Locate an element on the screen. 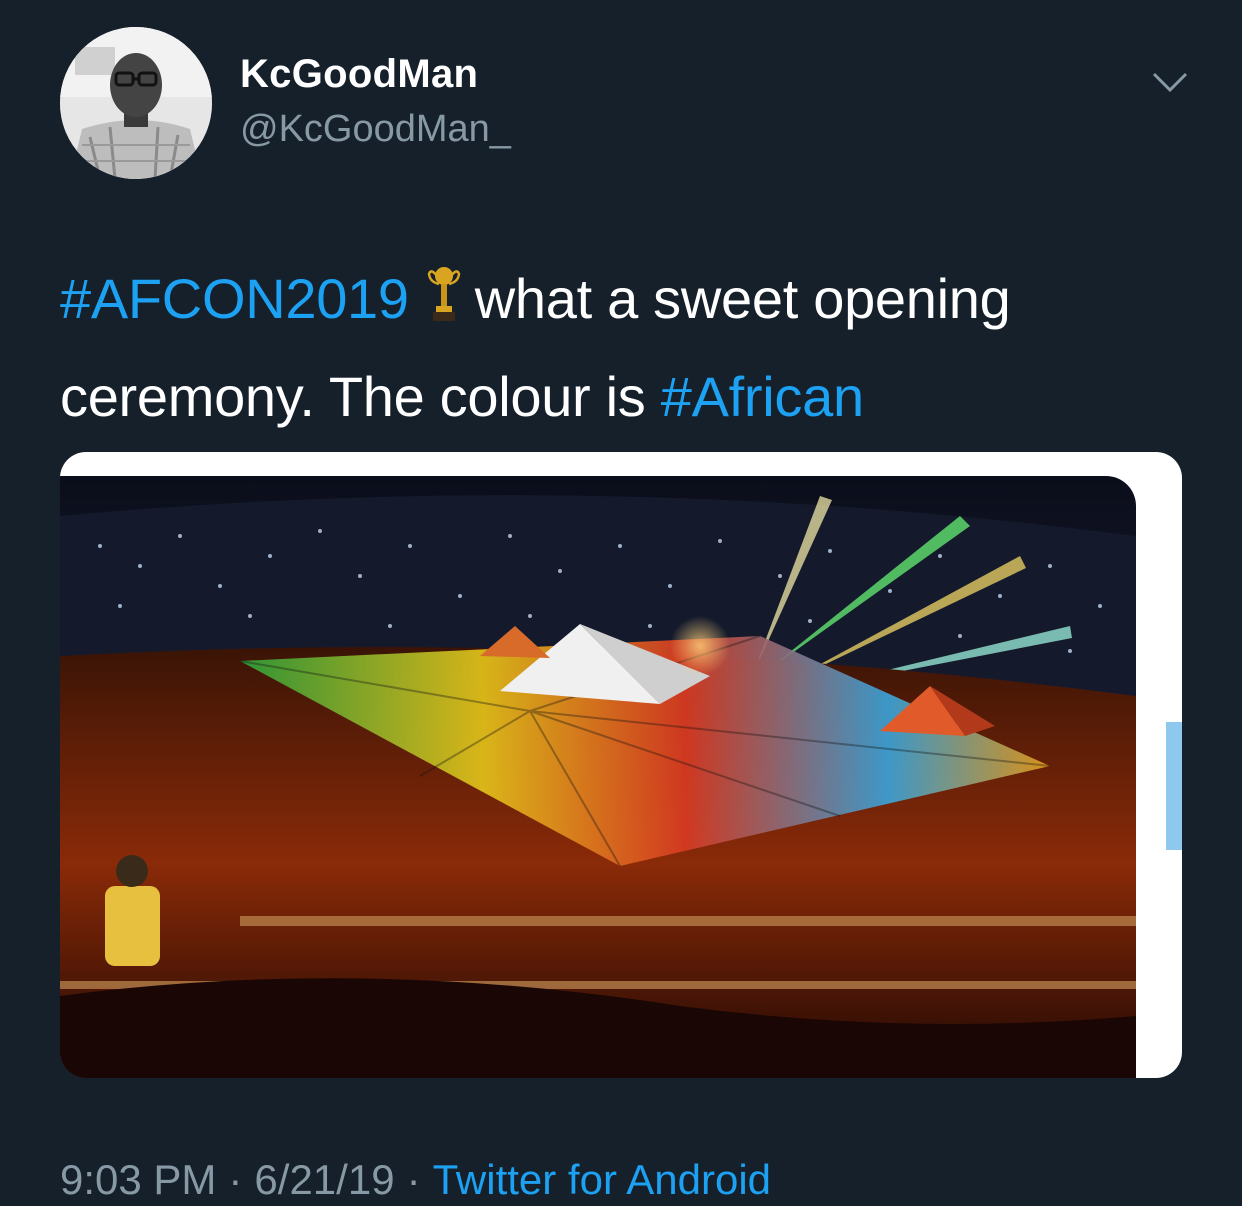 Image resolution: width=1242 pixels, height=1206 pixels. trophy-icon is located at coordinates (444, 303).